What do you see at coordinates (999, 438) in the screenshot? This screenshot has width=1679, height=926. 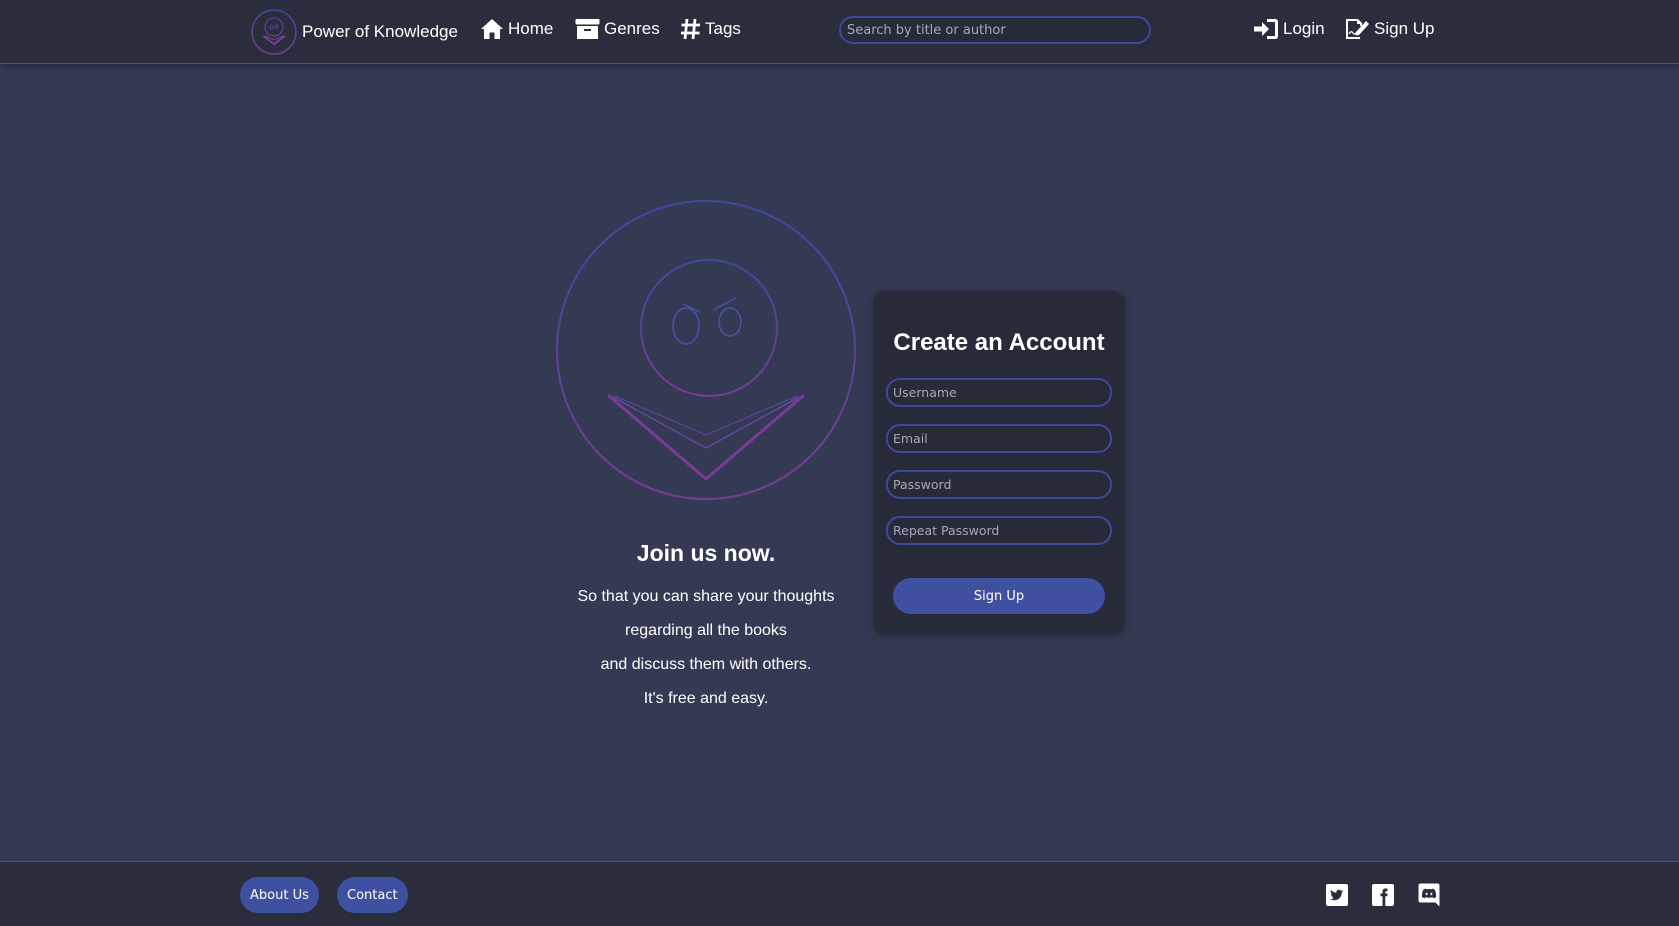 I see `email-field` at bounding box center [999, 438].